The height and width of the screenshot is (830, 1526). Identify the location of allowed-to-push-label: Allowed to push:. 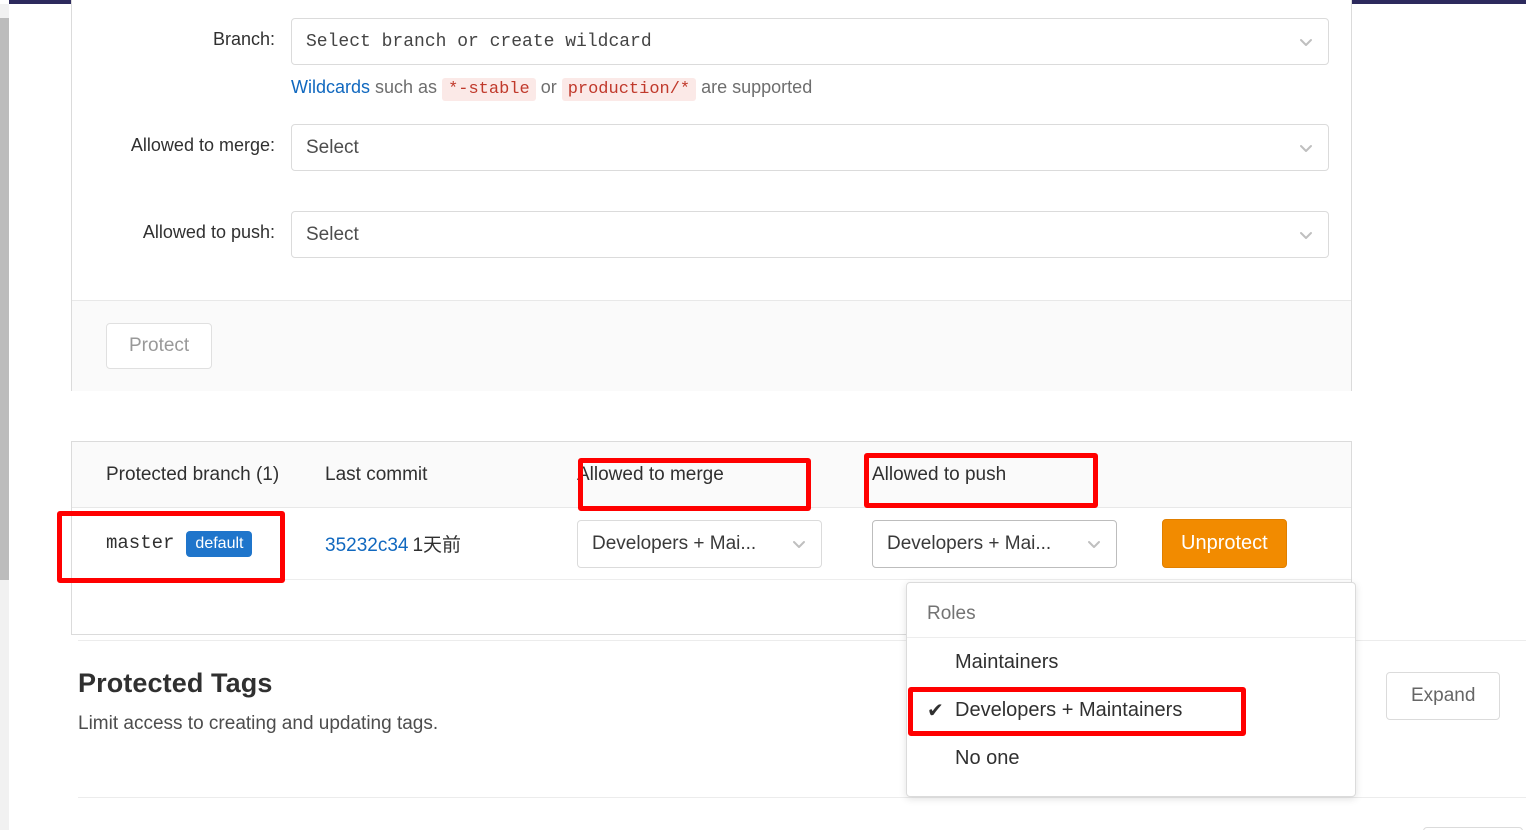
(208, 232).